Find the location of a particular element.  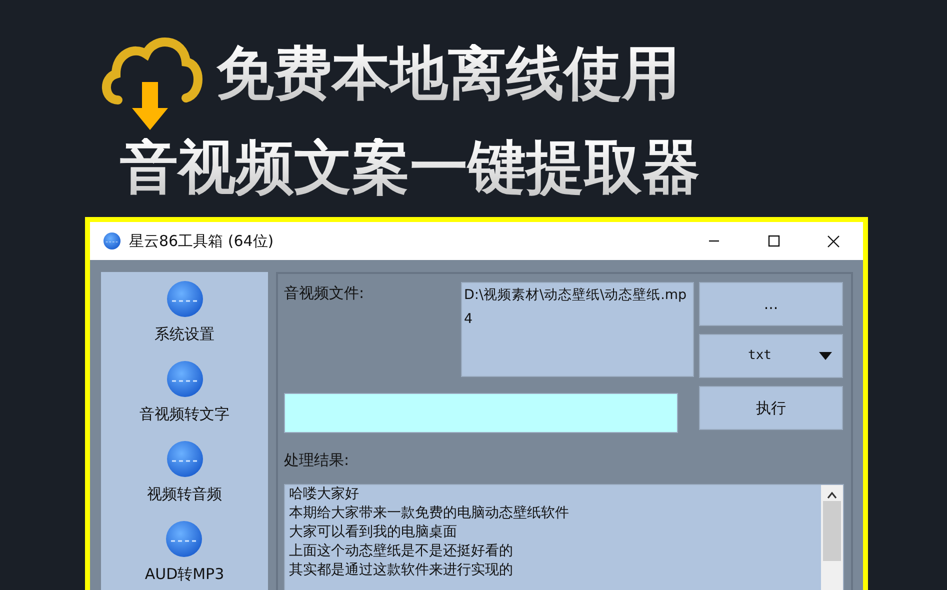

scrollbar is located at coordinates (832, 537).